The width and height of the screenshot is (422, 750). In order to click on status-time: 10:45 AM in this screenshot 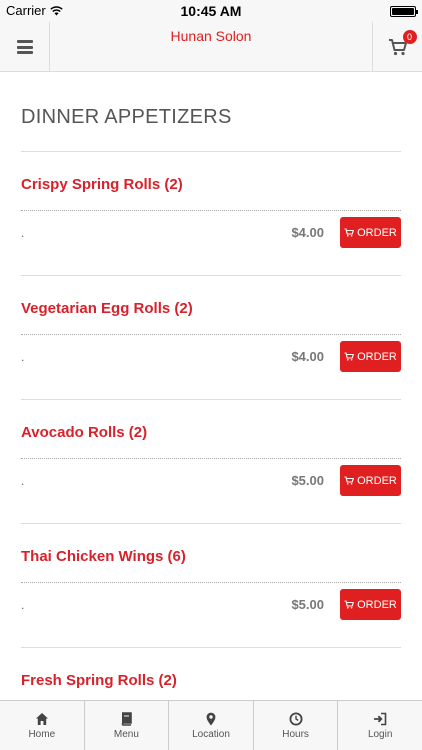, I will do `click(211, 11)`.